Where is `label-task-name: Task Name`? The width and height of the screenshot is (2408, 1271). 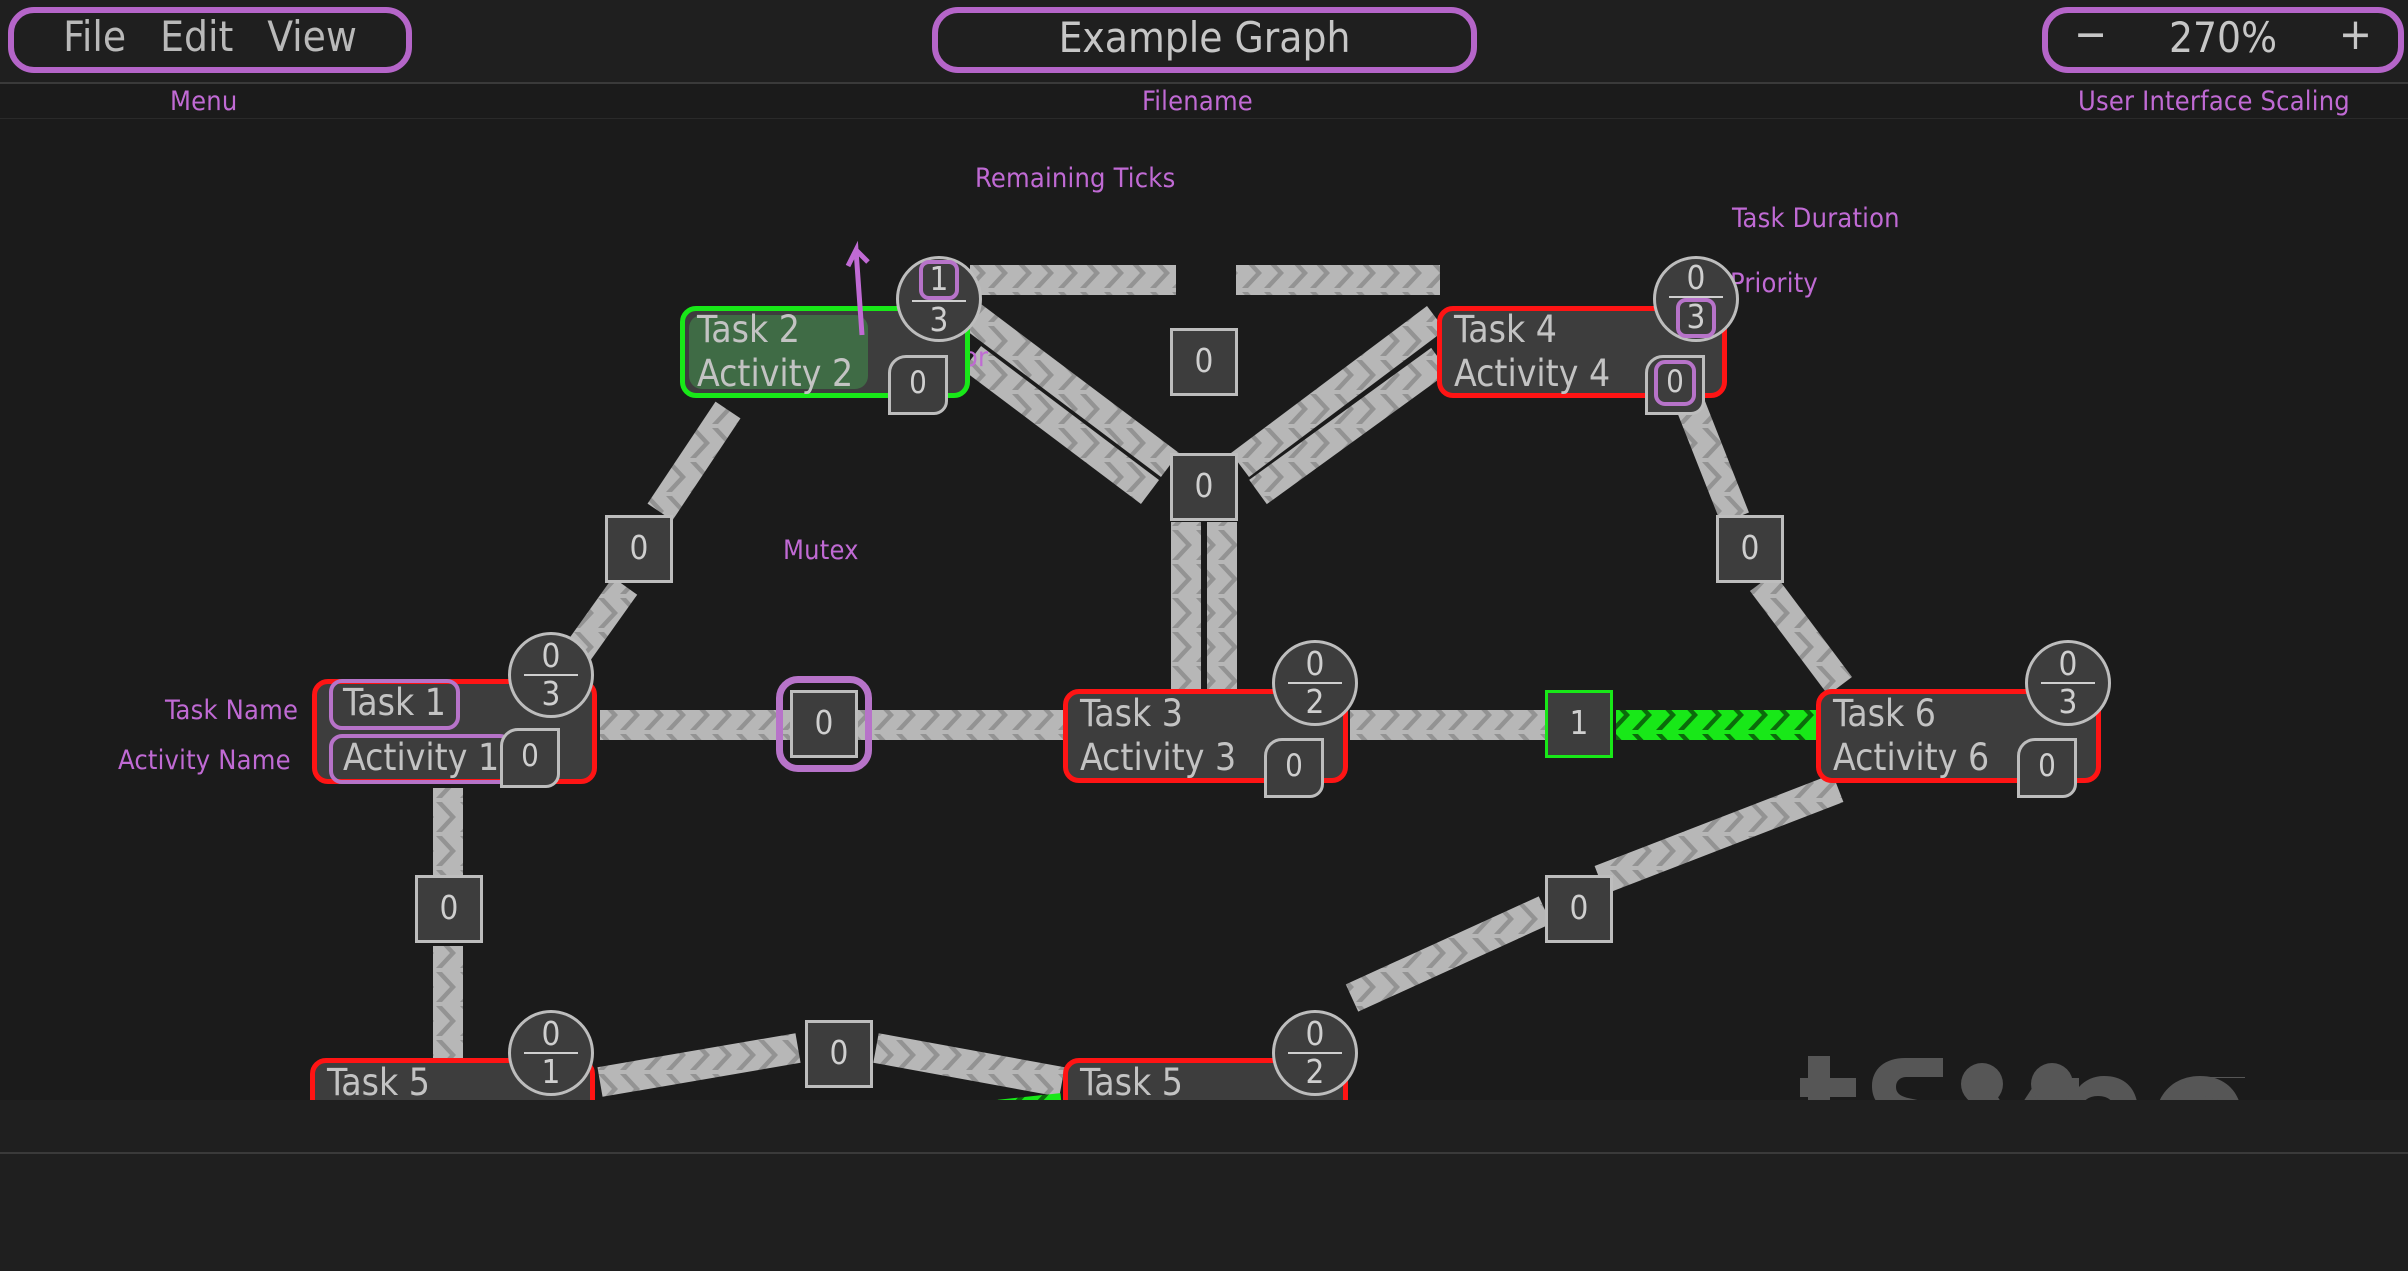
label-task-name: Task Name is located at coordinates (232, 710).